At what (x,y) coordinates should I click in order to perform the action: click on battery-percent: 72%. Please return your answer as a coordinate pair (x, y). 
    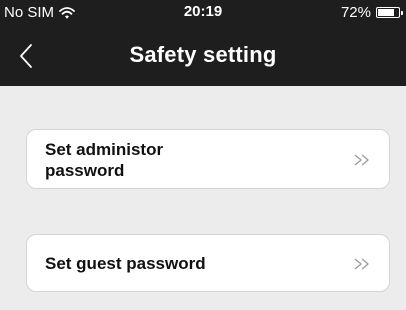
    Looking at the image, I should click on (355, 12).